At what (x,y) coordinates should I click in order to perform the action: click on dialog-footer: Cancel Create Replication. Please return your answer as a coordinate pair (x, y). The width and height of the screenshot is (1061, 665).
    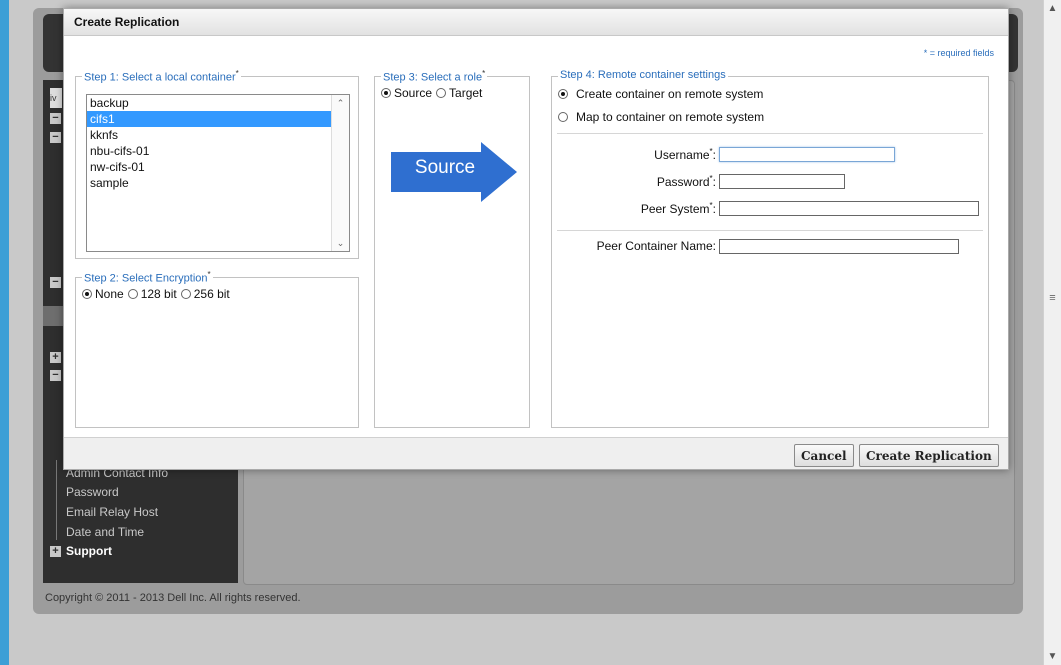
    Looking at the image, I should click on (536, 453).